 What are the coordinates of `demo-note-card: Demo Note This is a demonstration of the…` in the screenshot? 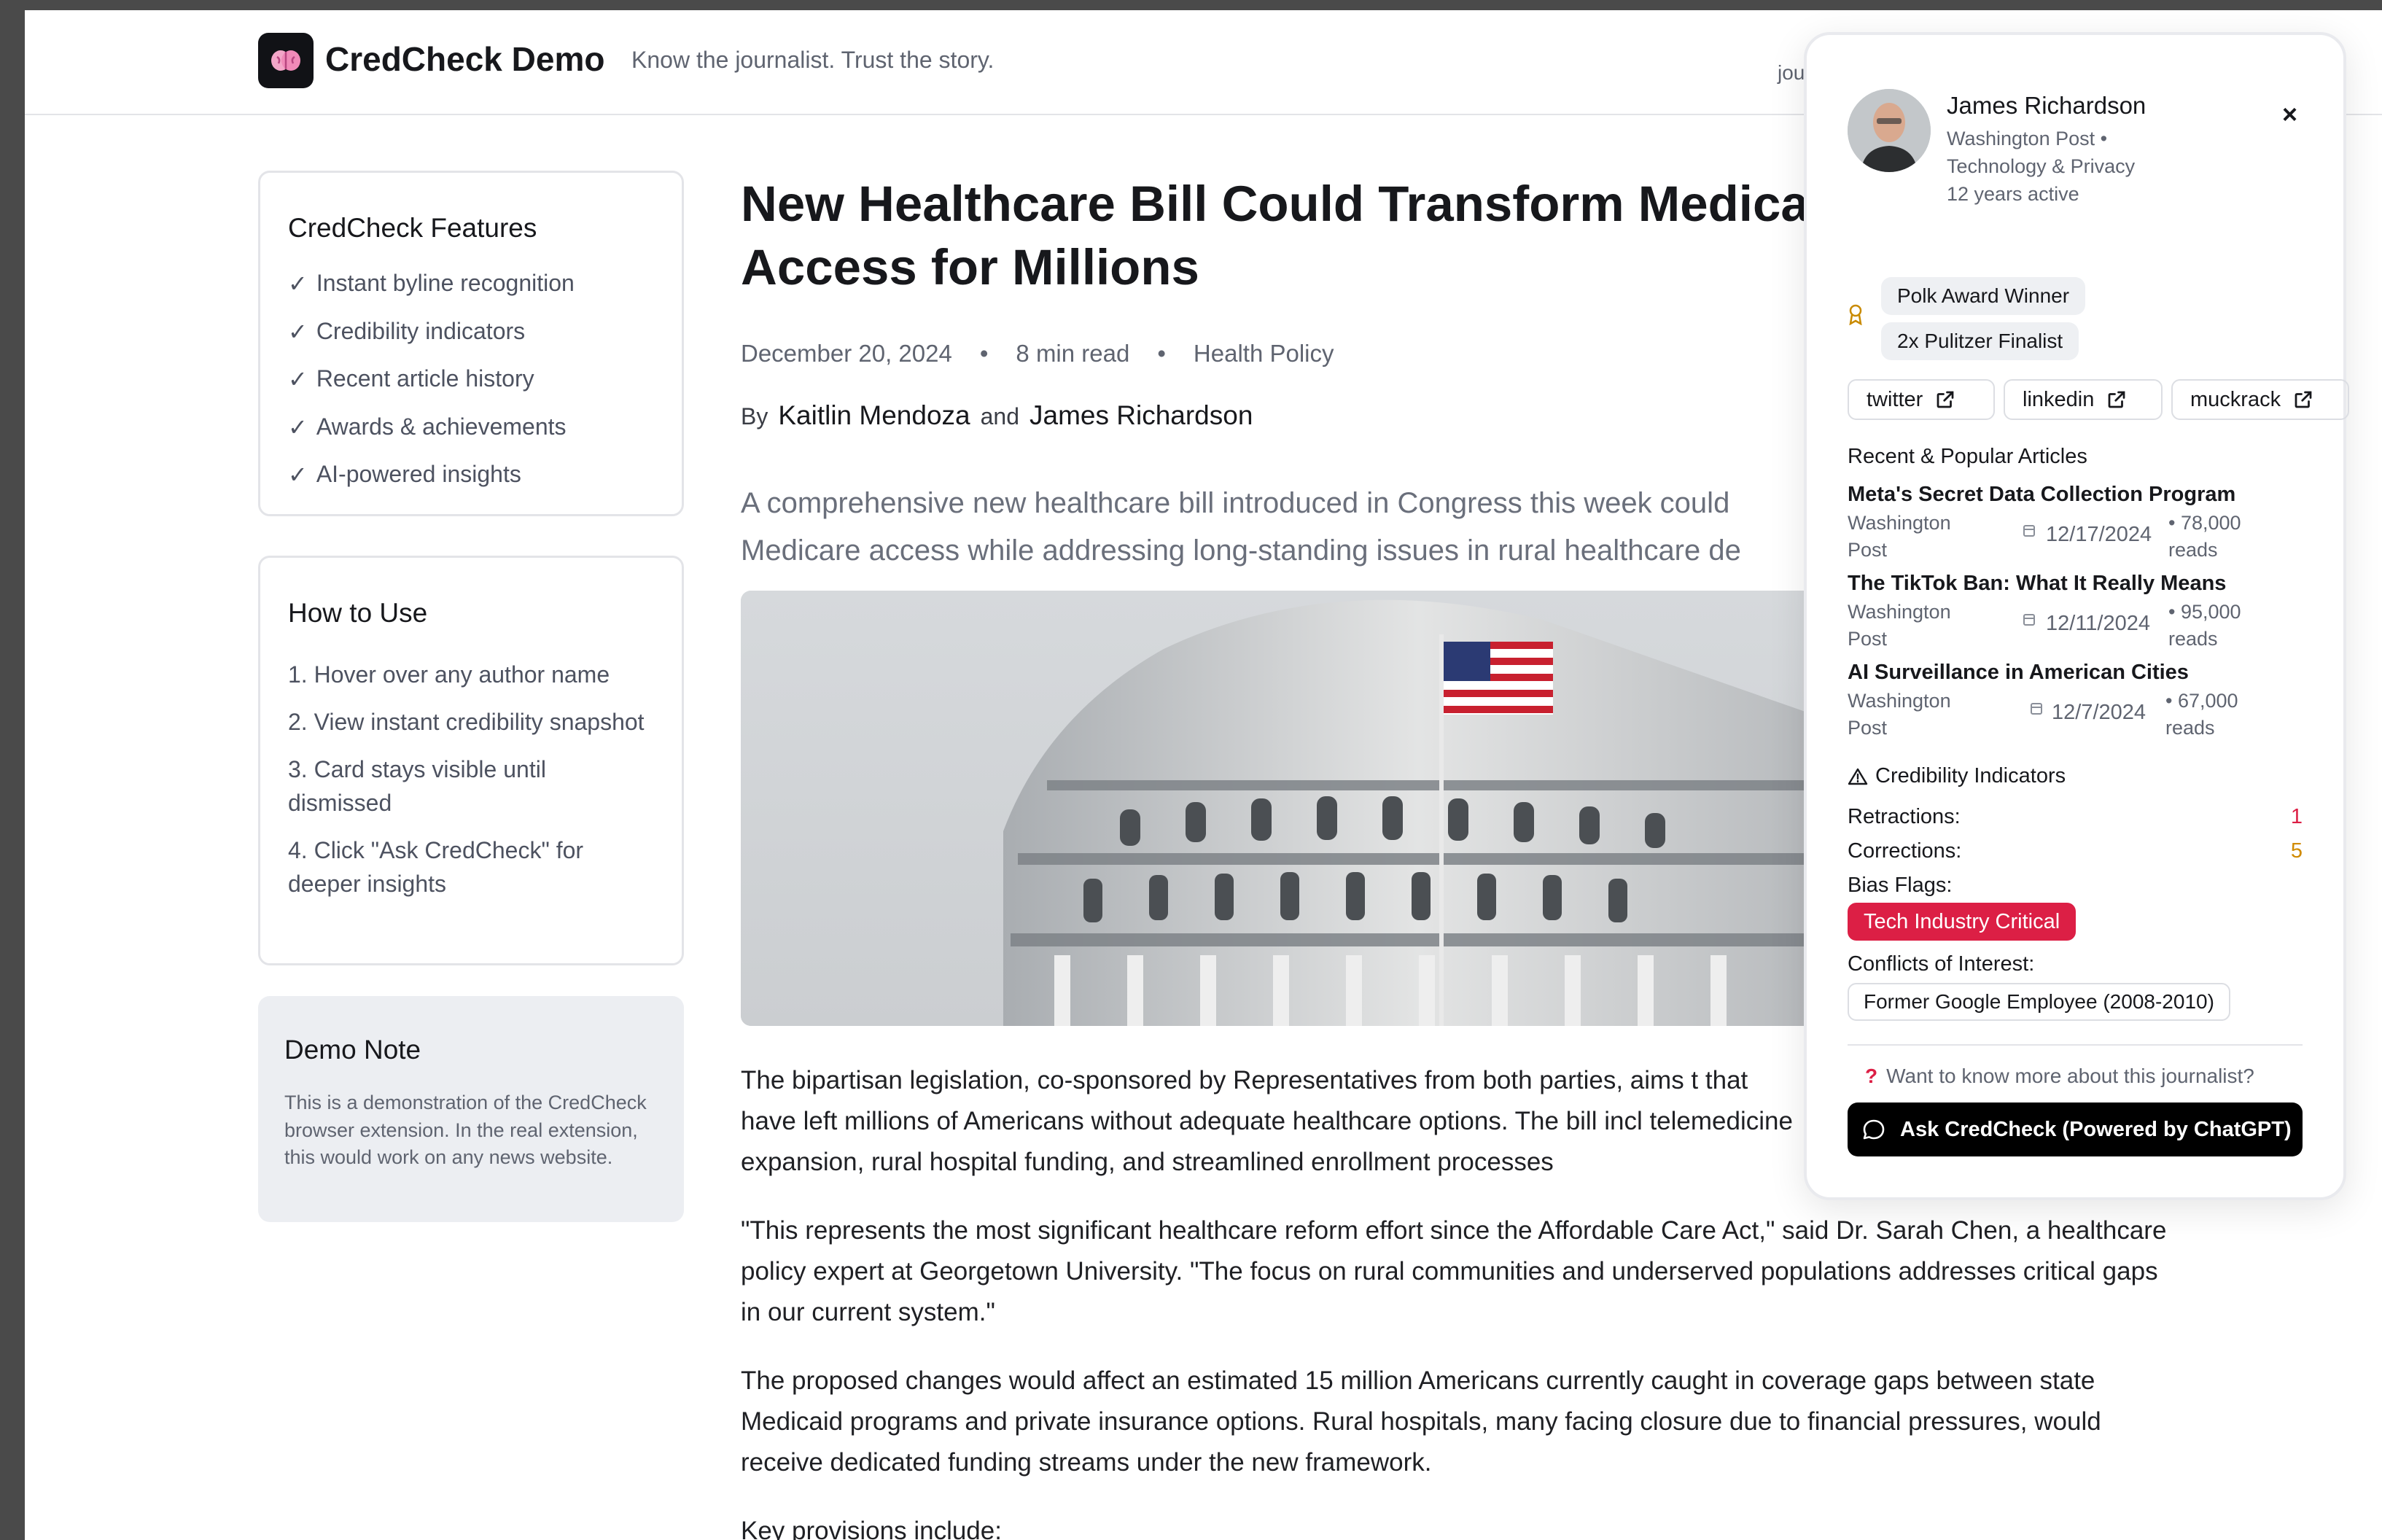 It's located at (471, 1109).